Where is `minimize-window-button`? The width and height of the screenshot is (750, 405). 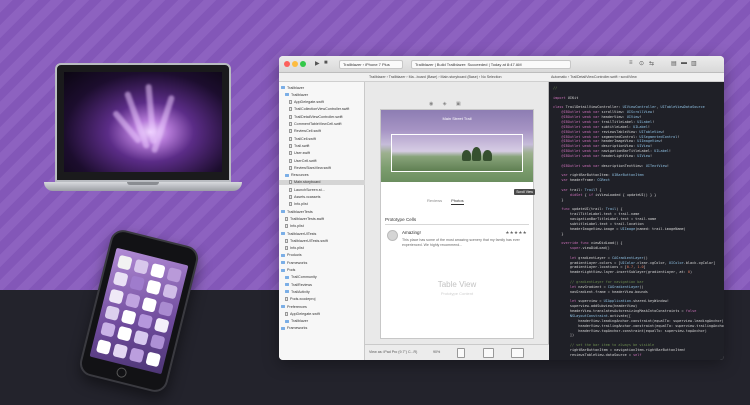
minimize-window-button is located at coordinates (295, 64).